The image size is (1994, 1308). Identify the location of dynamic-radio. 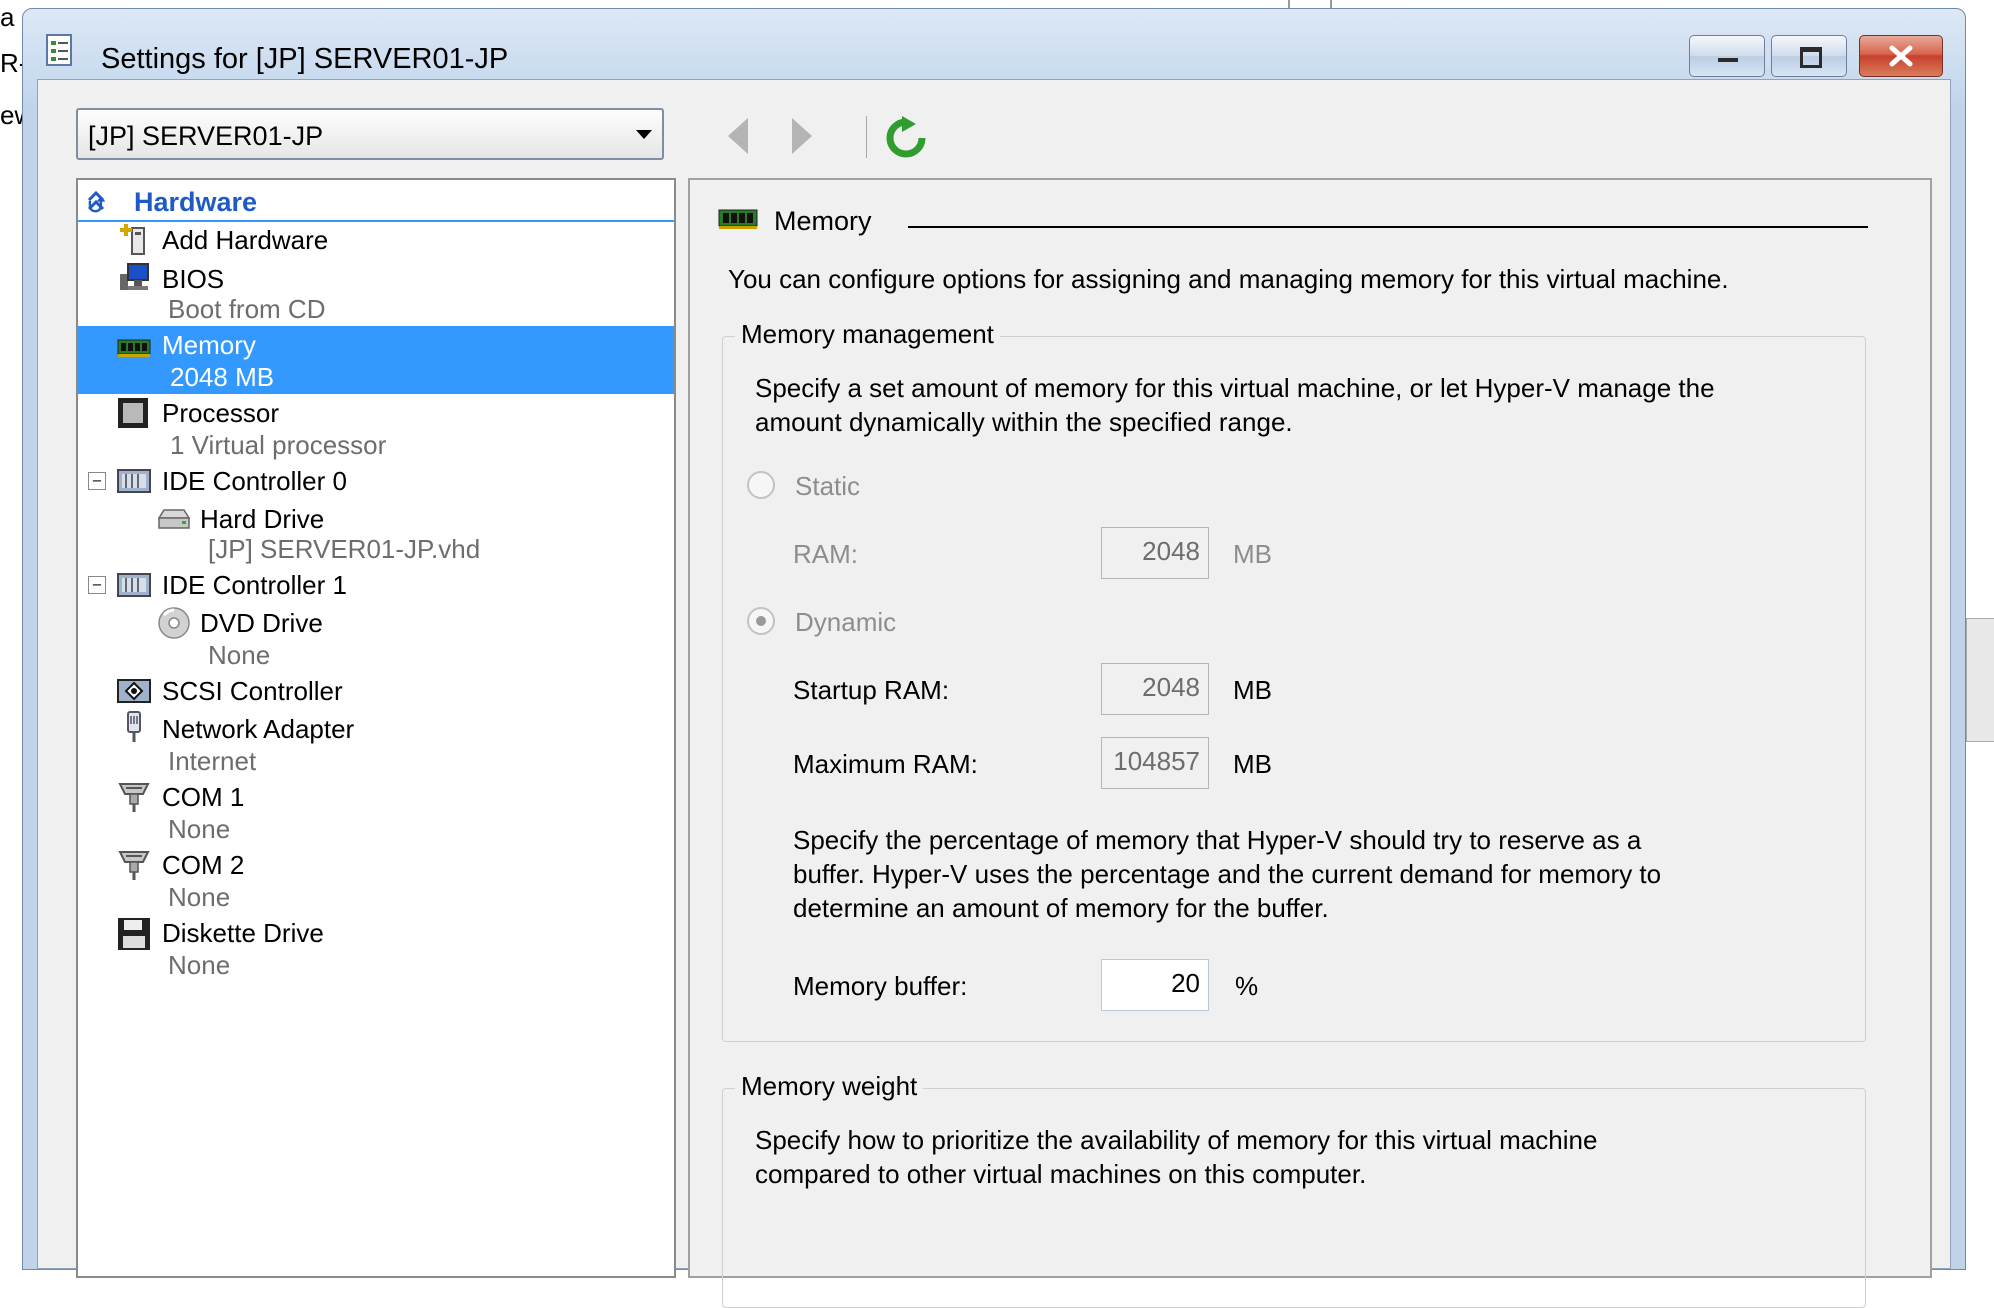
(761, 621).